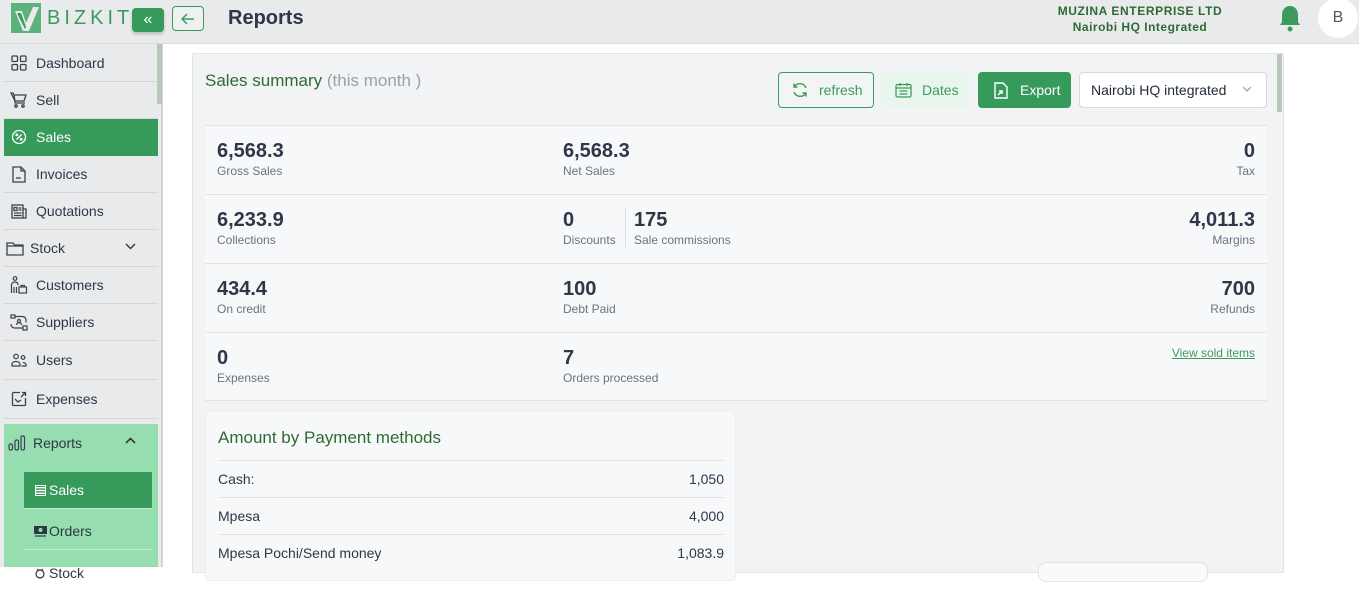  I want to click on stat-debt-paid: 100 Debt Paid, so click(589, 297).